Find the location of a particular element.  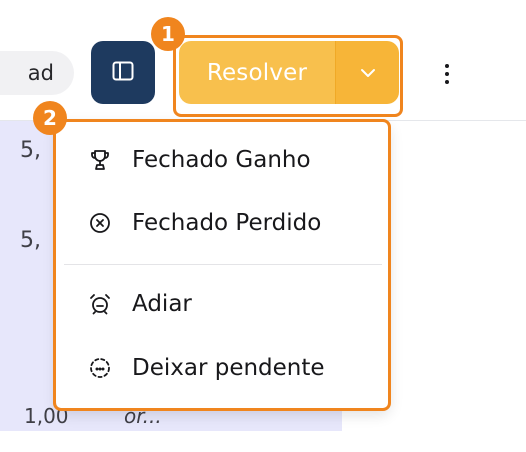

annotation-badge: 2 is located at coordinates (50, 118).